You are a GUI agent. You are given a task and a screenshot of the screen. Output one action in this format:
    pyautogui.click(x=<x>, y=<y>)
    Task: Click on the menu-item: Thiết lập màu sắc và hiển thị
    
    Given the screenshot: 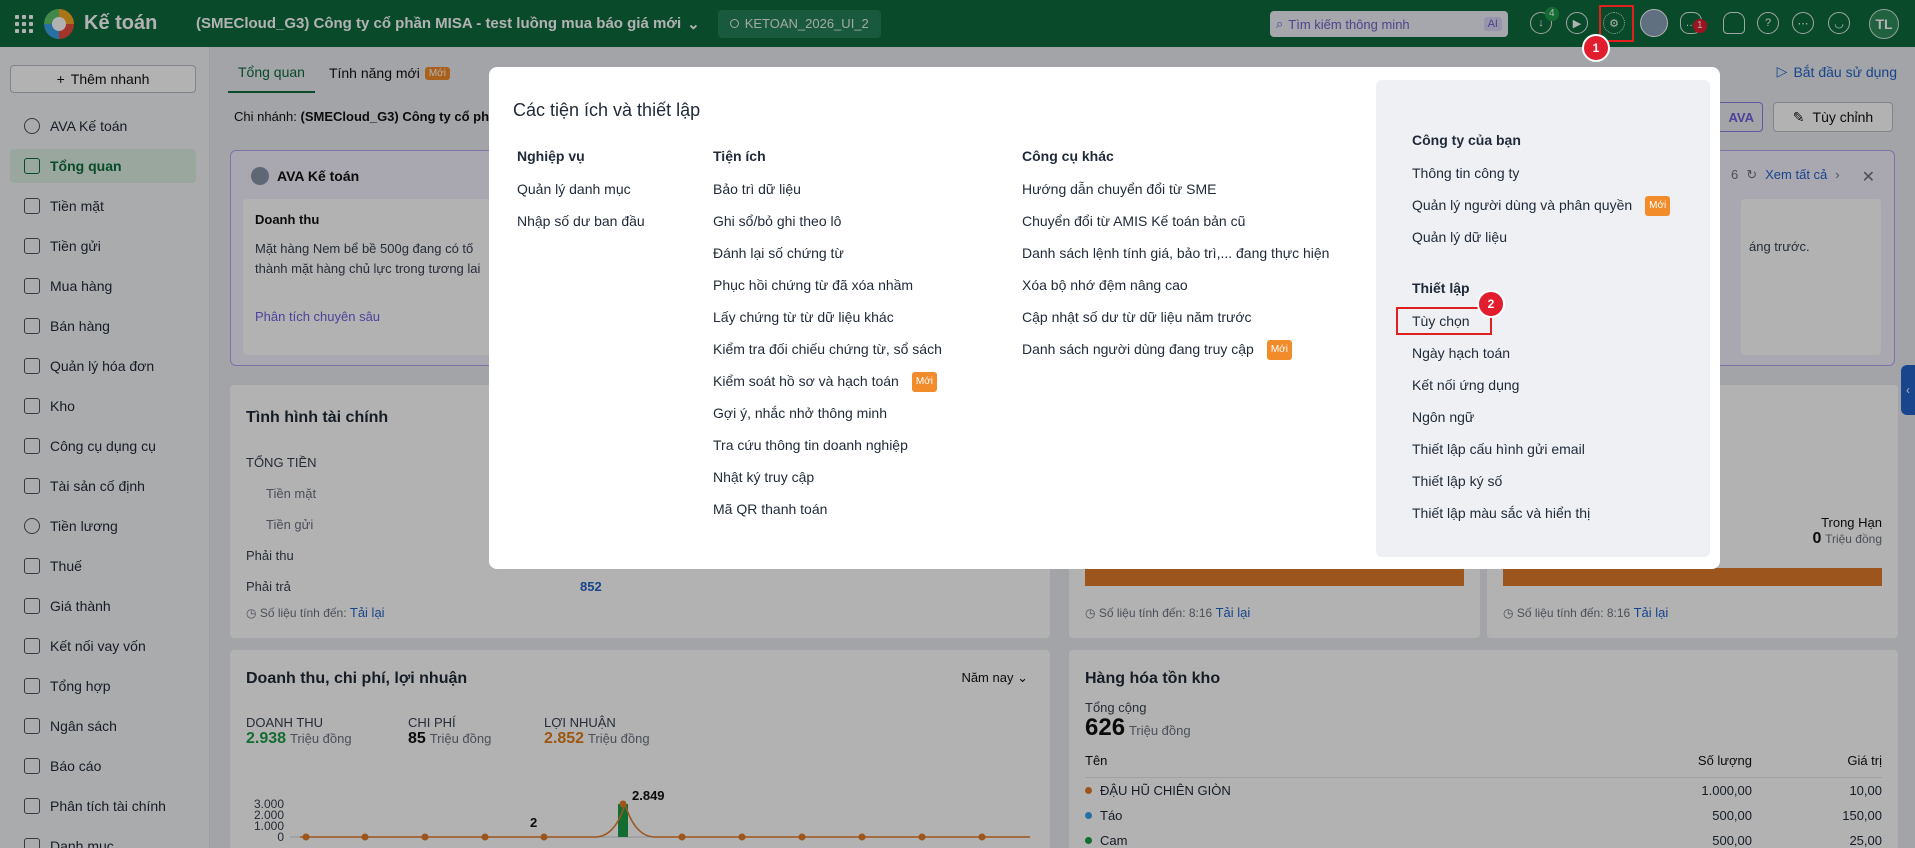 What is the action you would take?
    pyautogui.click(x=1501, y=520)
    